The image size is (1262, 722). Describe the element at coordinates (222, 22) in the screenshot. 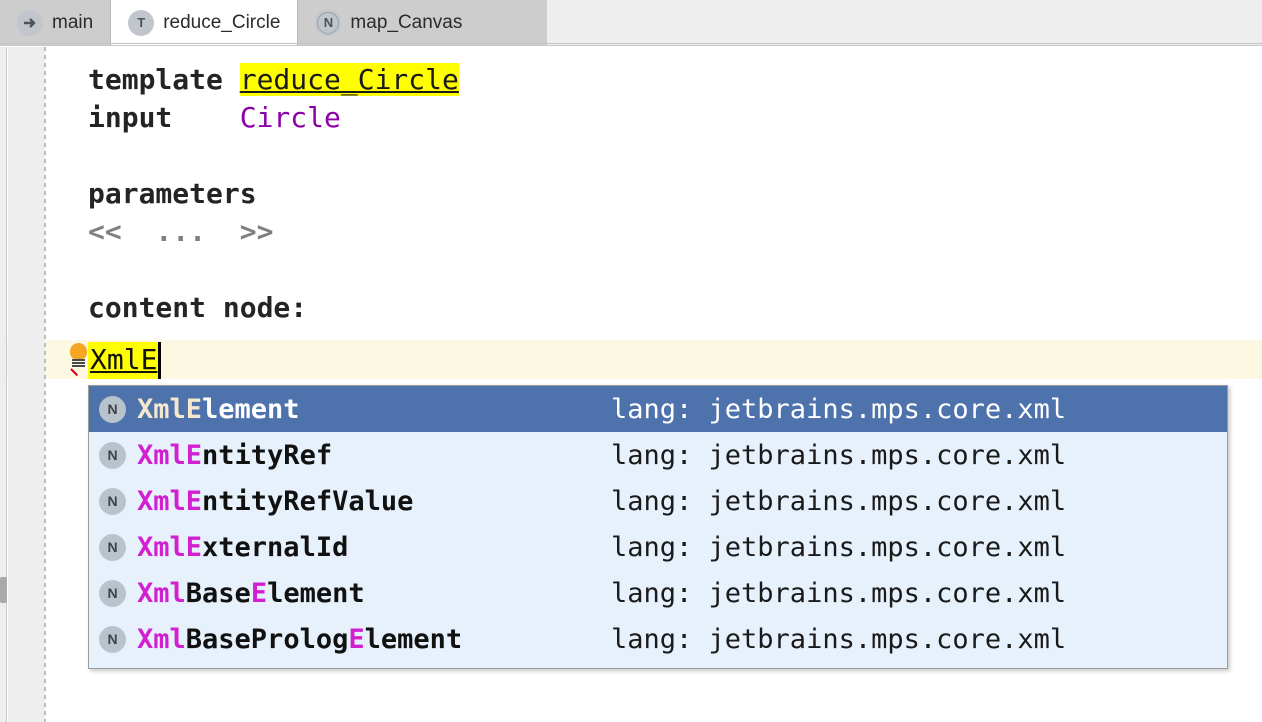

I see `tab-label: reduce_Circle` at that location.